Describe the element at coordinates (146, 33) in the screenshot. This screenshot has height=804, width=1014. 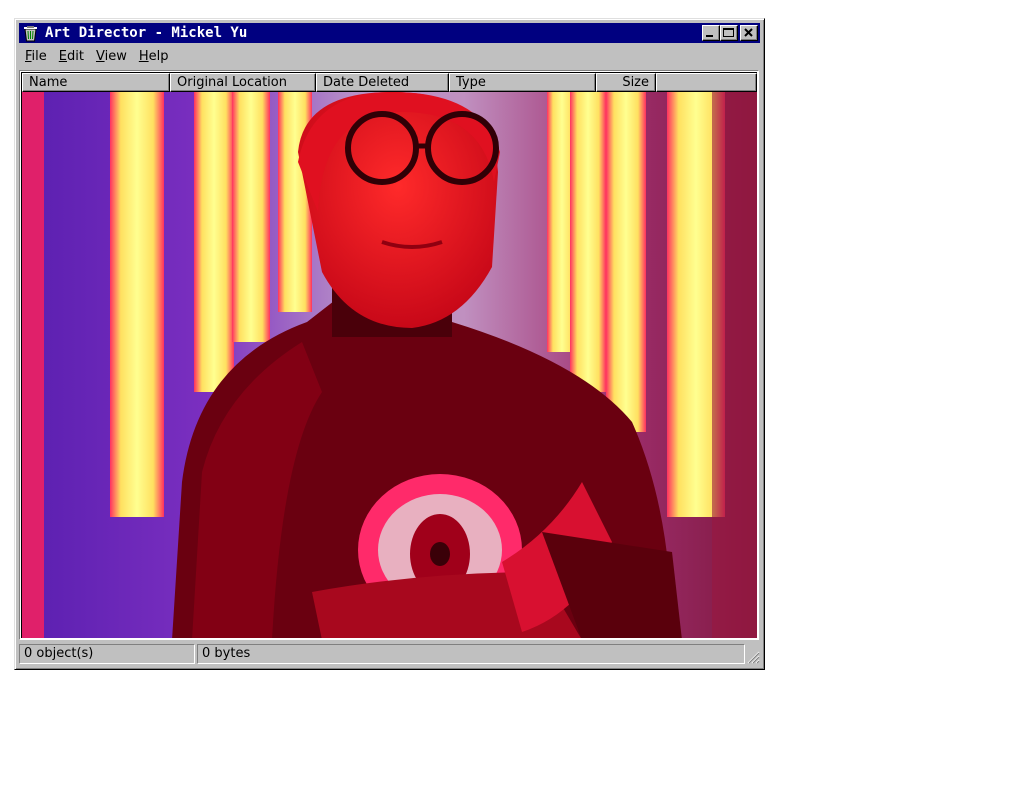
I see `window-title: Art Director - Mickel Yu` at that location.